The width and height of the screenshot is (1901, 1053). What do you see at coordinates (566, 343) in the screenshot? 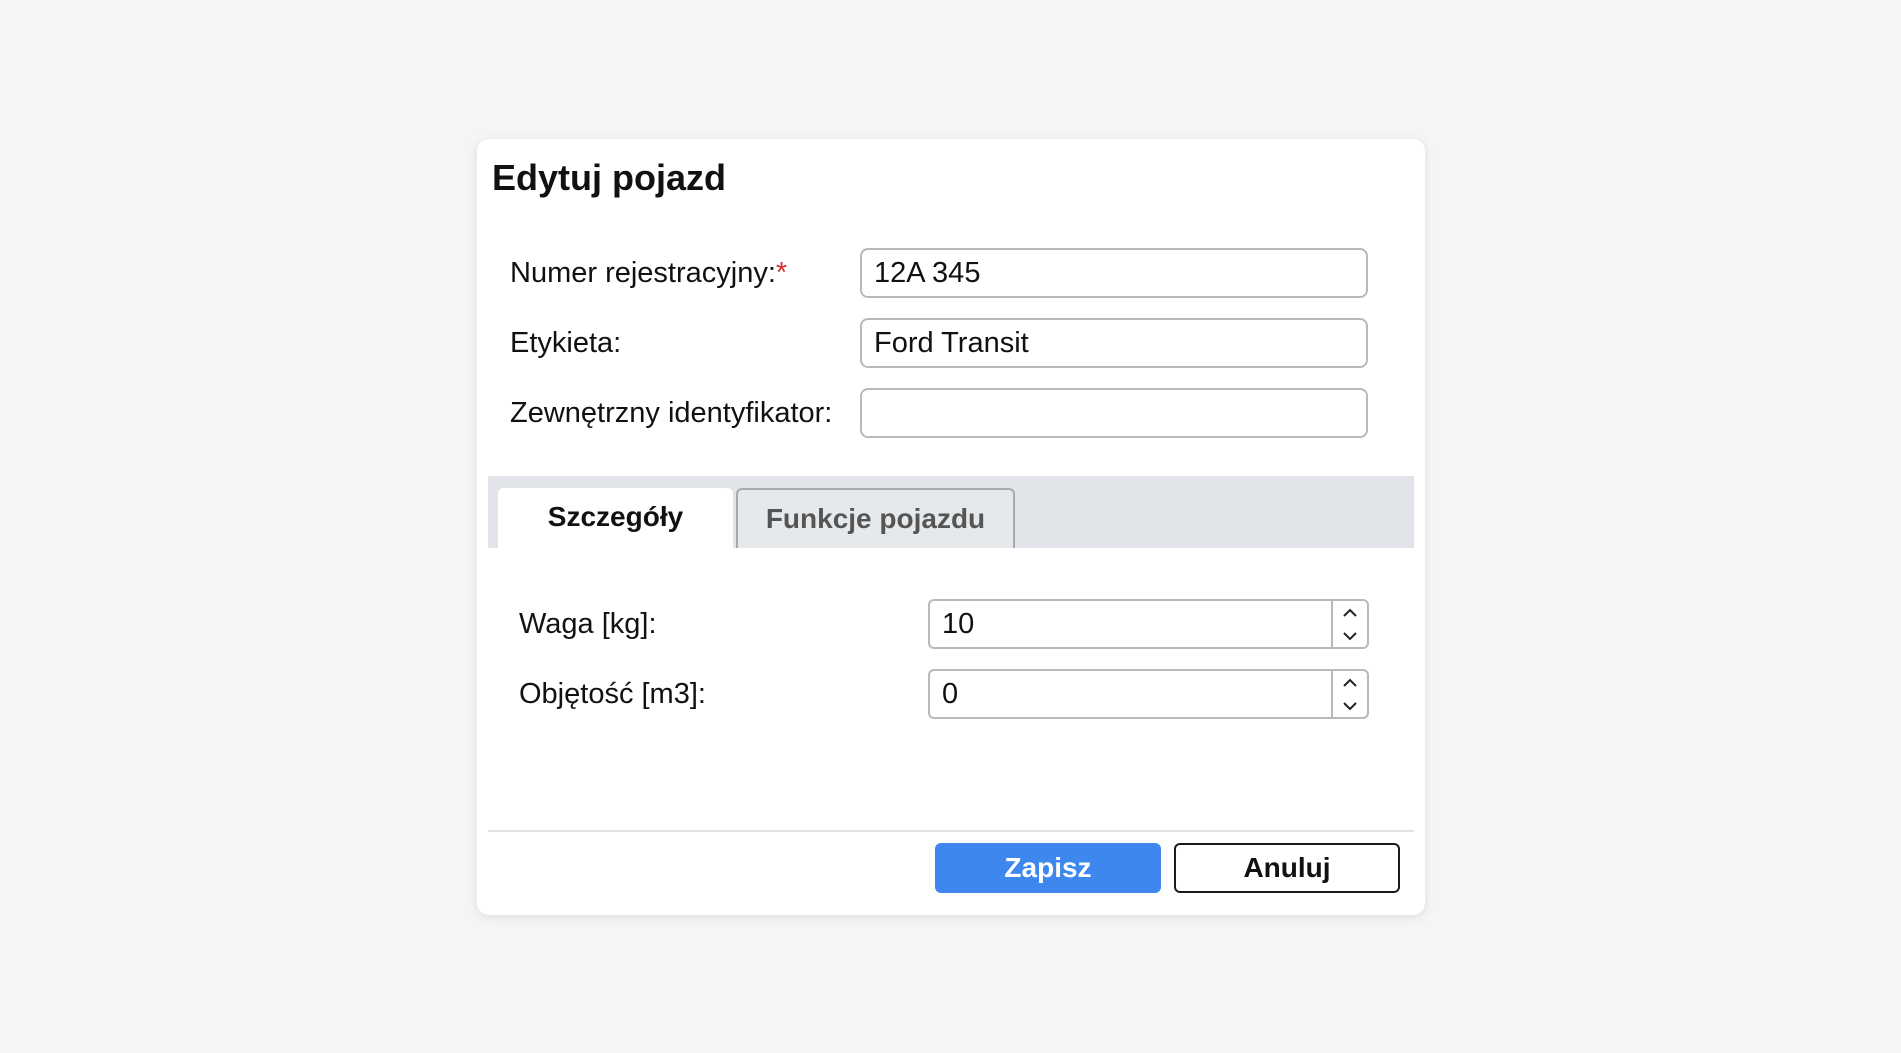
I see `label-field-label: Etykieta:` at bounding box center [566, 343].